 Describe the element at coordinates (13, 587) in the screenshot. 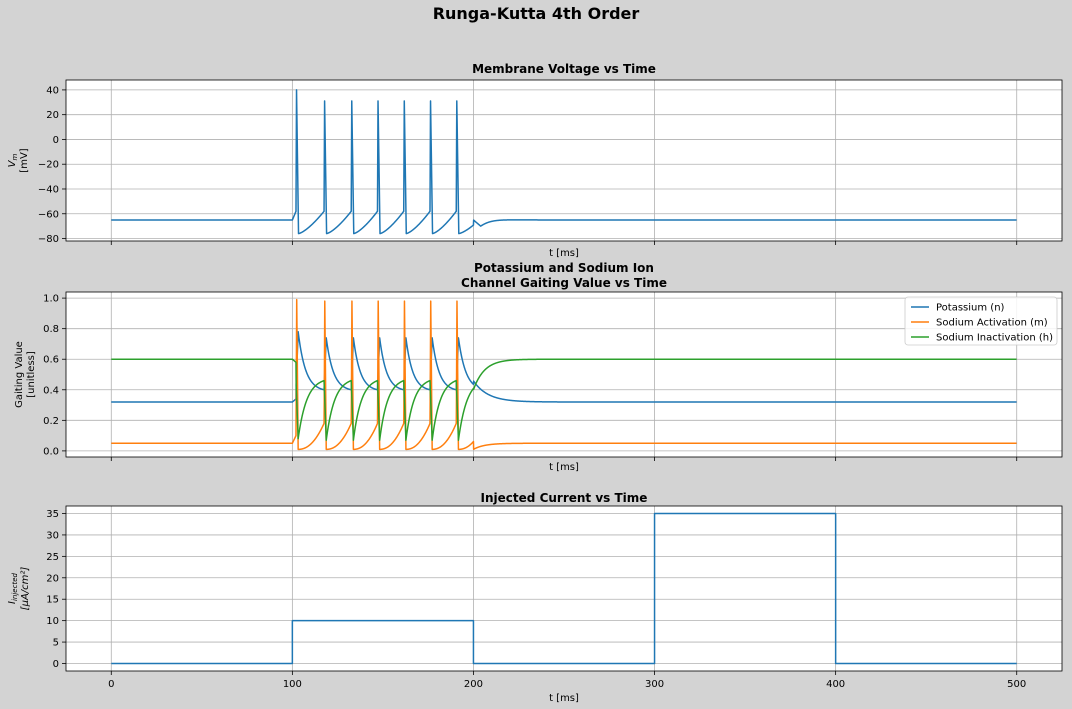

I see `y-label-line-1: Iinjected` at that location.